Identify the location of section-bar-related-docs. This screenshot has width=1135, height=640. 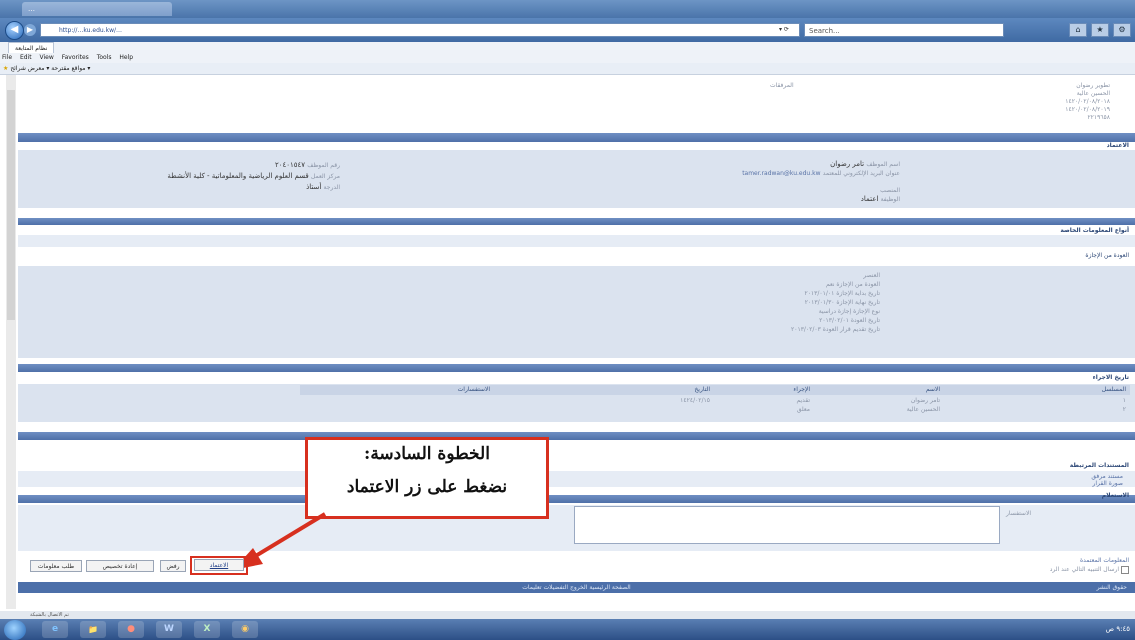
(576, 436).